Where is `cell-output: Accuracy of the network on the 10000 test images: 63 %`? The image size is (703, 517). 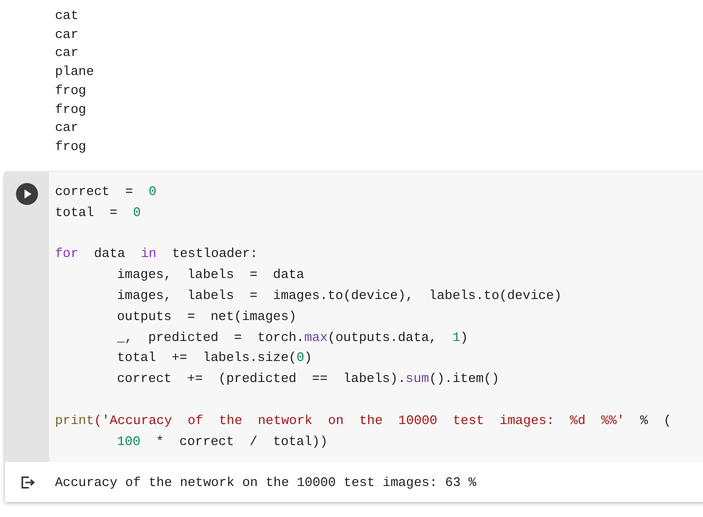
cell-output: Accuracy of the network on the 10000 test images: 63 % is located at coordinates (265, 482).